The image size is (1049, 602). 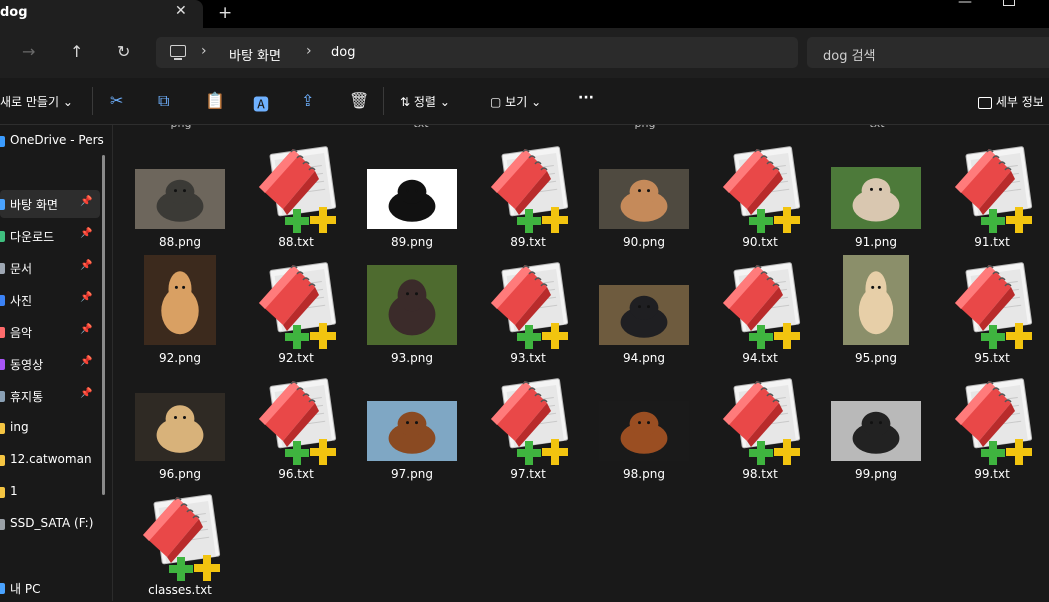 I want to click on share-icon: ⇪, so click(x=307, y=100).